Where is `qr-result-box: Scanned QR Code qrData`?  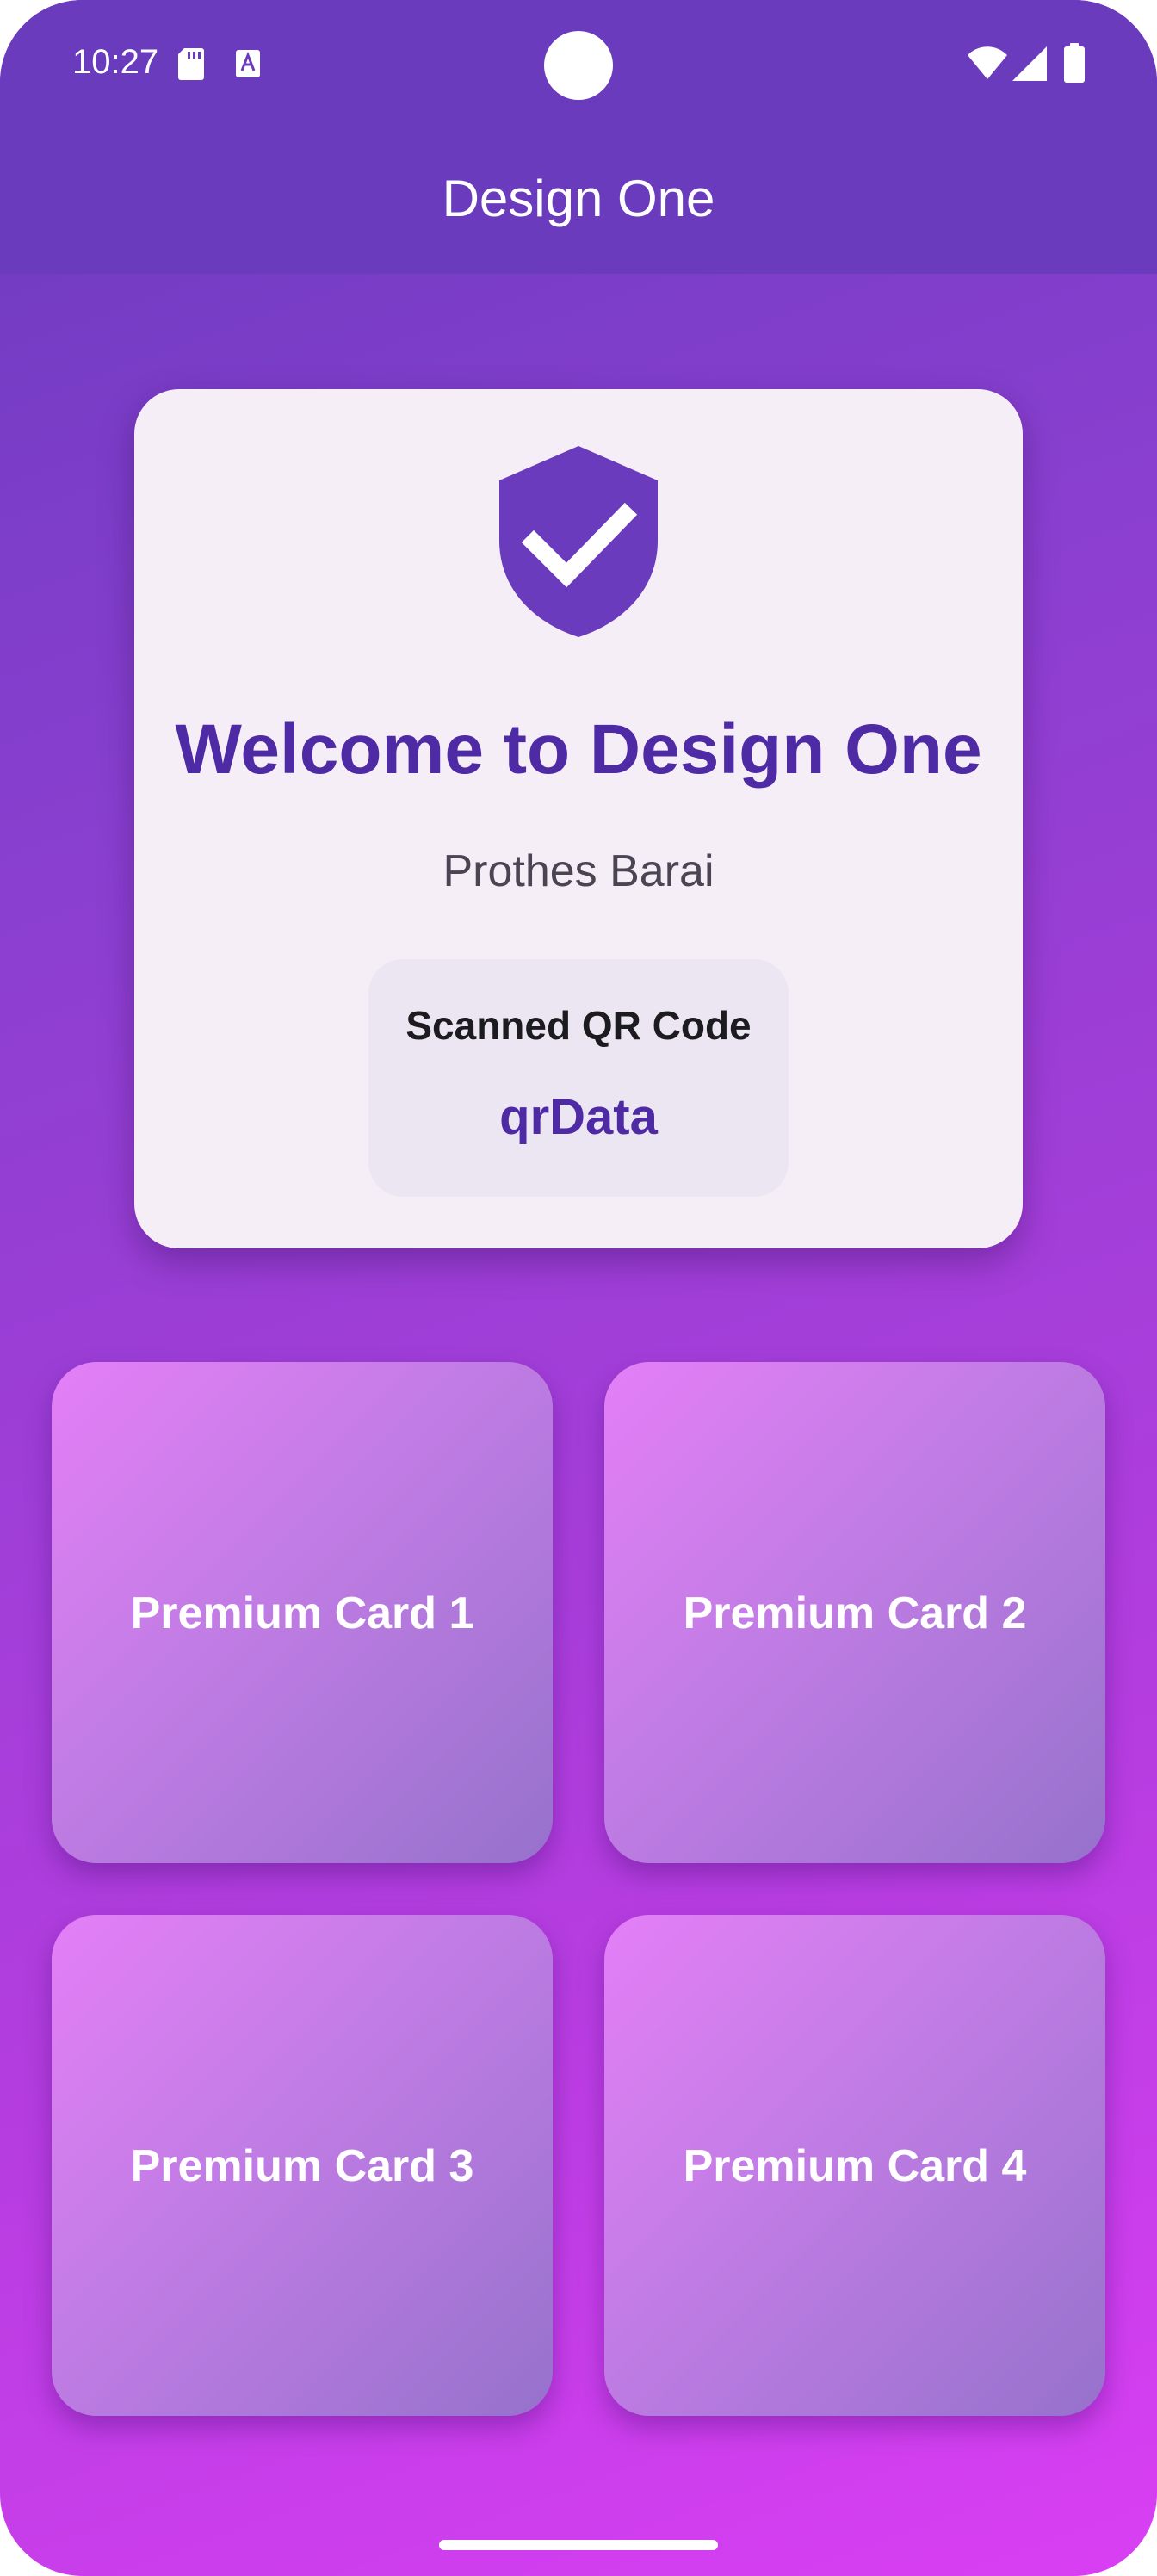 qr-result-box: Scanned QR Code qrData is located at coordinates (579, 1078).